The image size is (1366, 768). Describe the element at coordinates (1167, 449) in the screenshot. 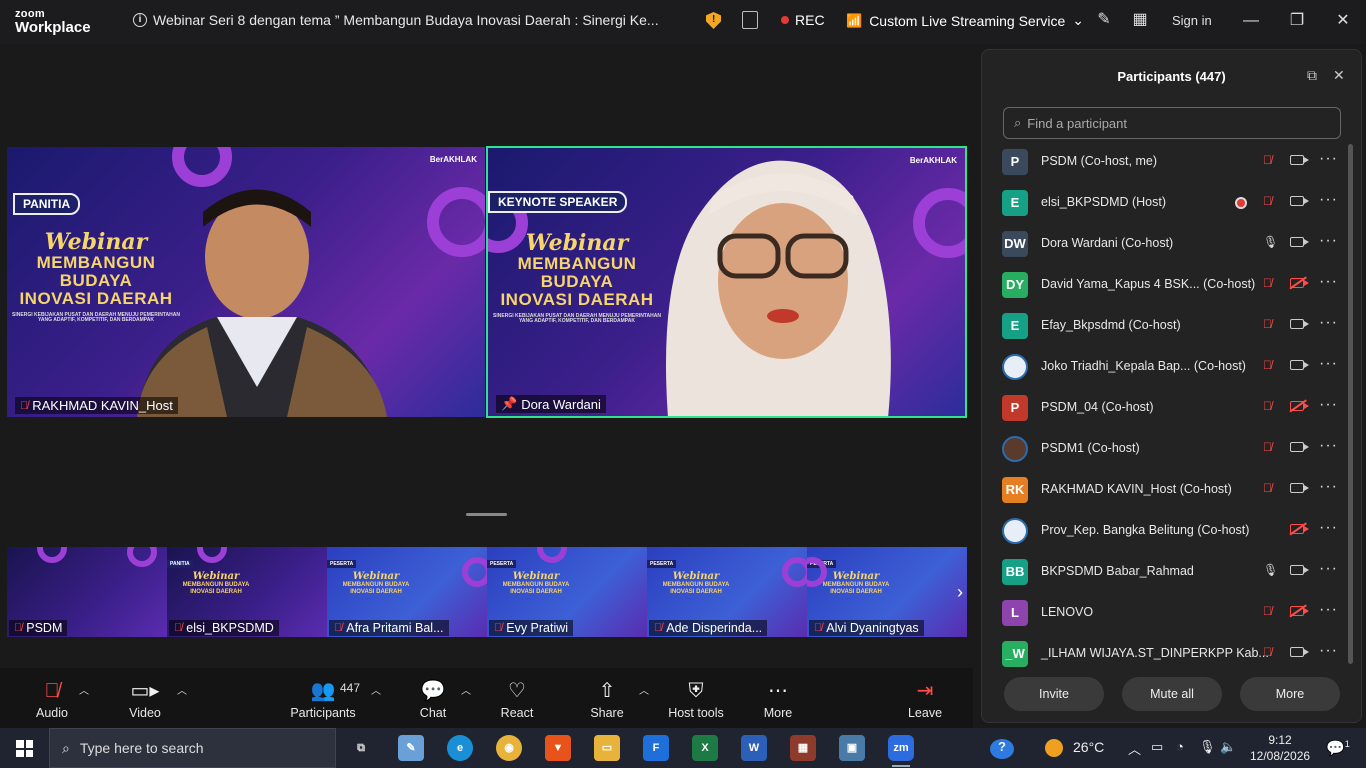

I see `participant-row: PSDM1 (Co-host) 🎙̸ ···` at that location.